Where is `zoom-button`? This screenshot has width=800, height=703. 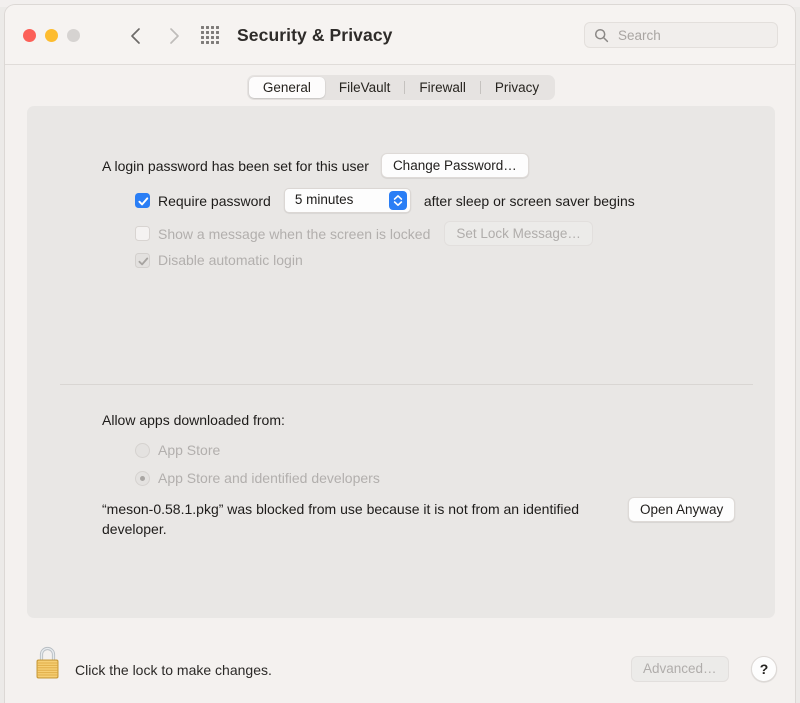
zoom-button is located at coordinates (73, 35).